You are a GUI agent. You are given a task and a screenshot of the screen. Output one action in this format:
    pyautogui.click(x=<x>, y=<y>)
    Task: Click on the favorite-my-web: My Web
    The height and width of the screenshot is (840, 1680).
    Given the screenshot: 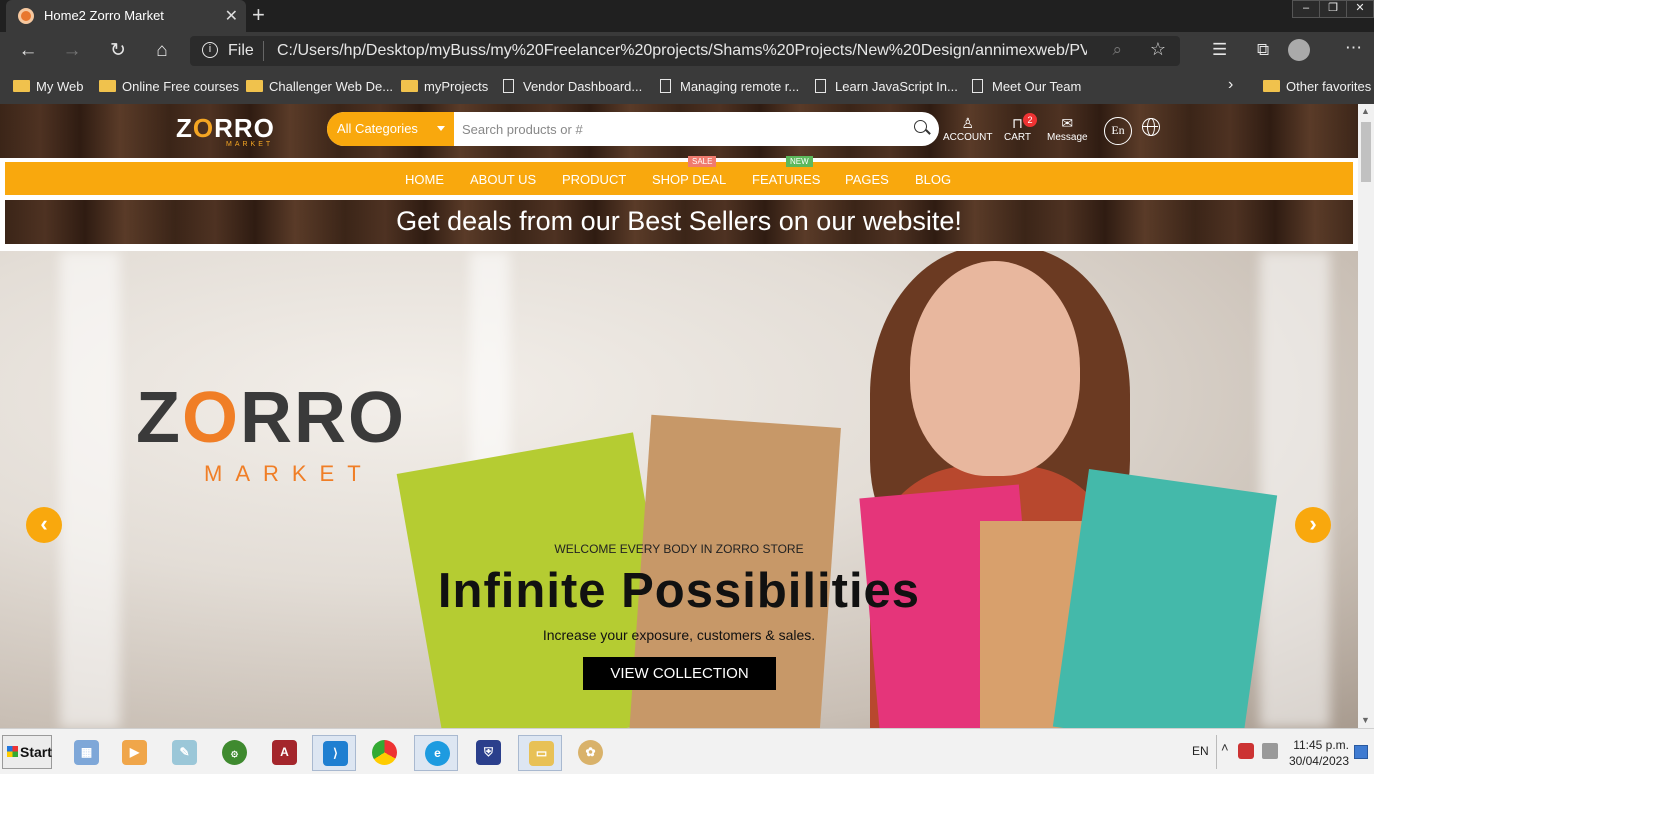 What is the action you would take?
    pyautogui.click(x=48, y=86)
    